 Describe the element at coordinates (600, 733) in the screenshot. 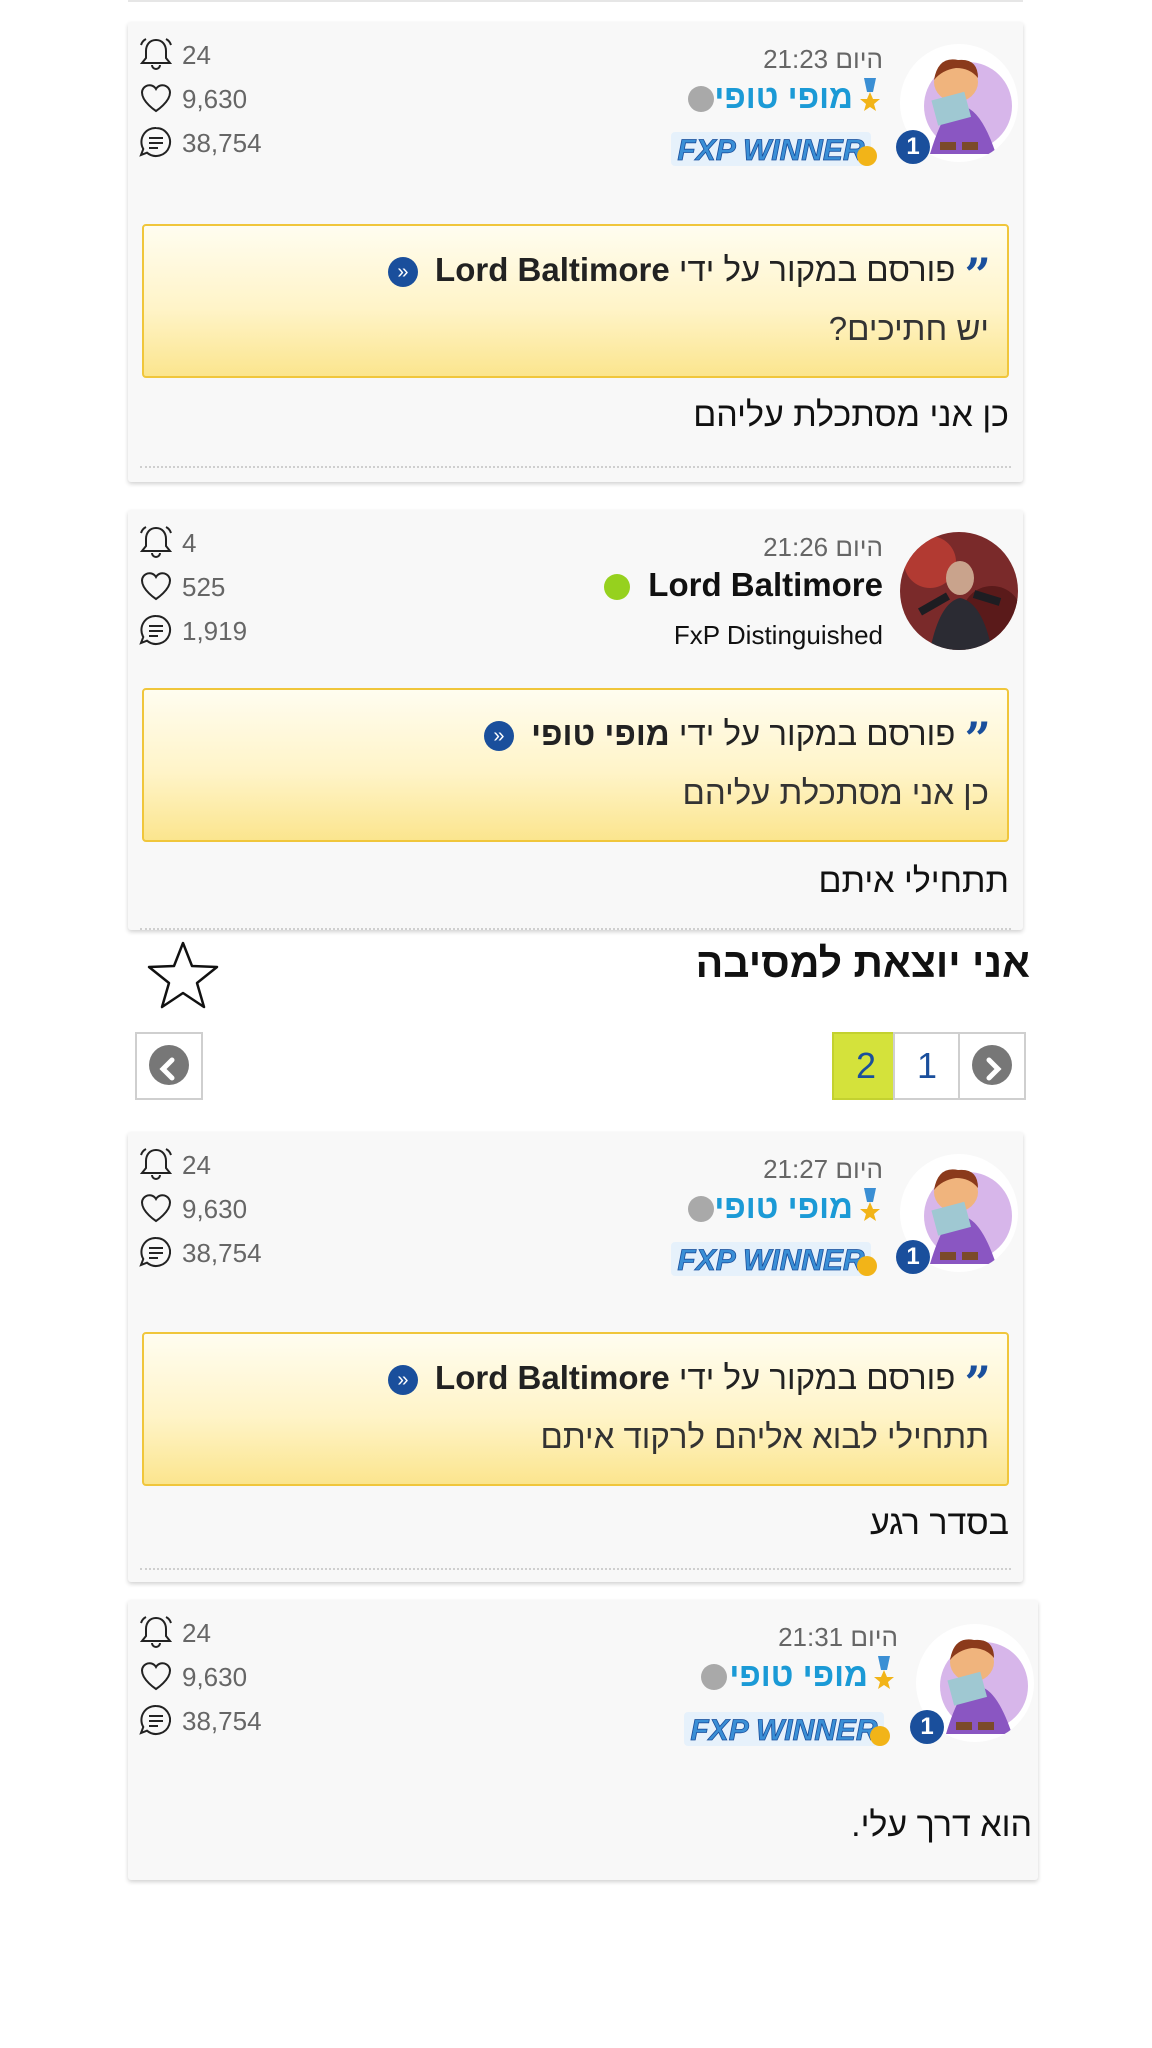

I see `quote-author-link: מופי טופי` at that location.